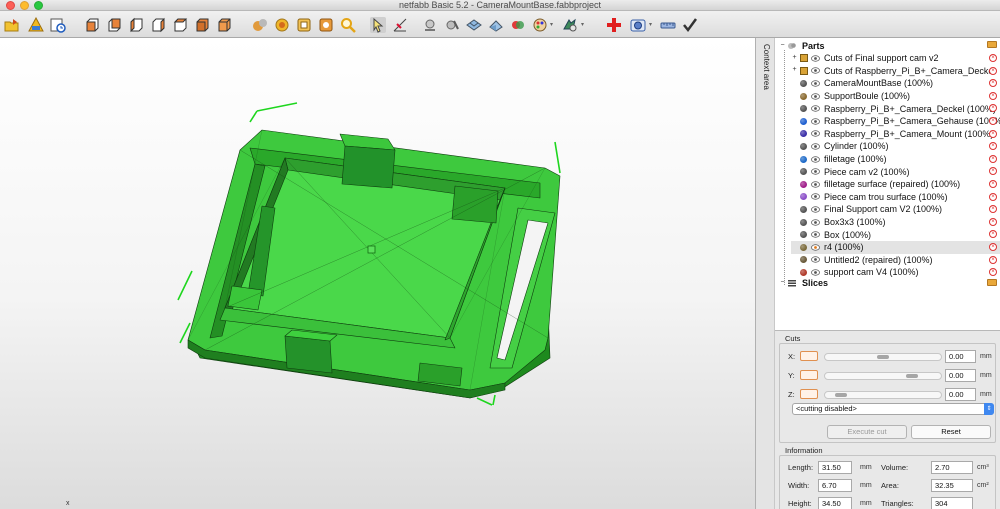 The width and height of the screenshot is (1000, 509). I want to click on execute-cut-button: Execute cut, so click(867, 432).